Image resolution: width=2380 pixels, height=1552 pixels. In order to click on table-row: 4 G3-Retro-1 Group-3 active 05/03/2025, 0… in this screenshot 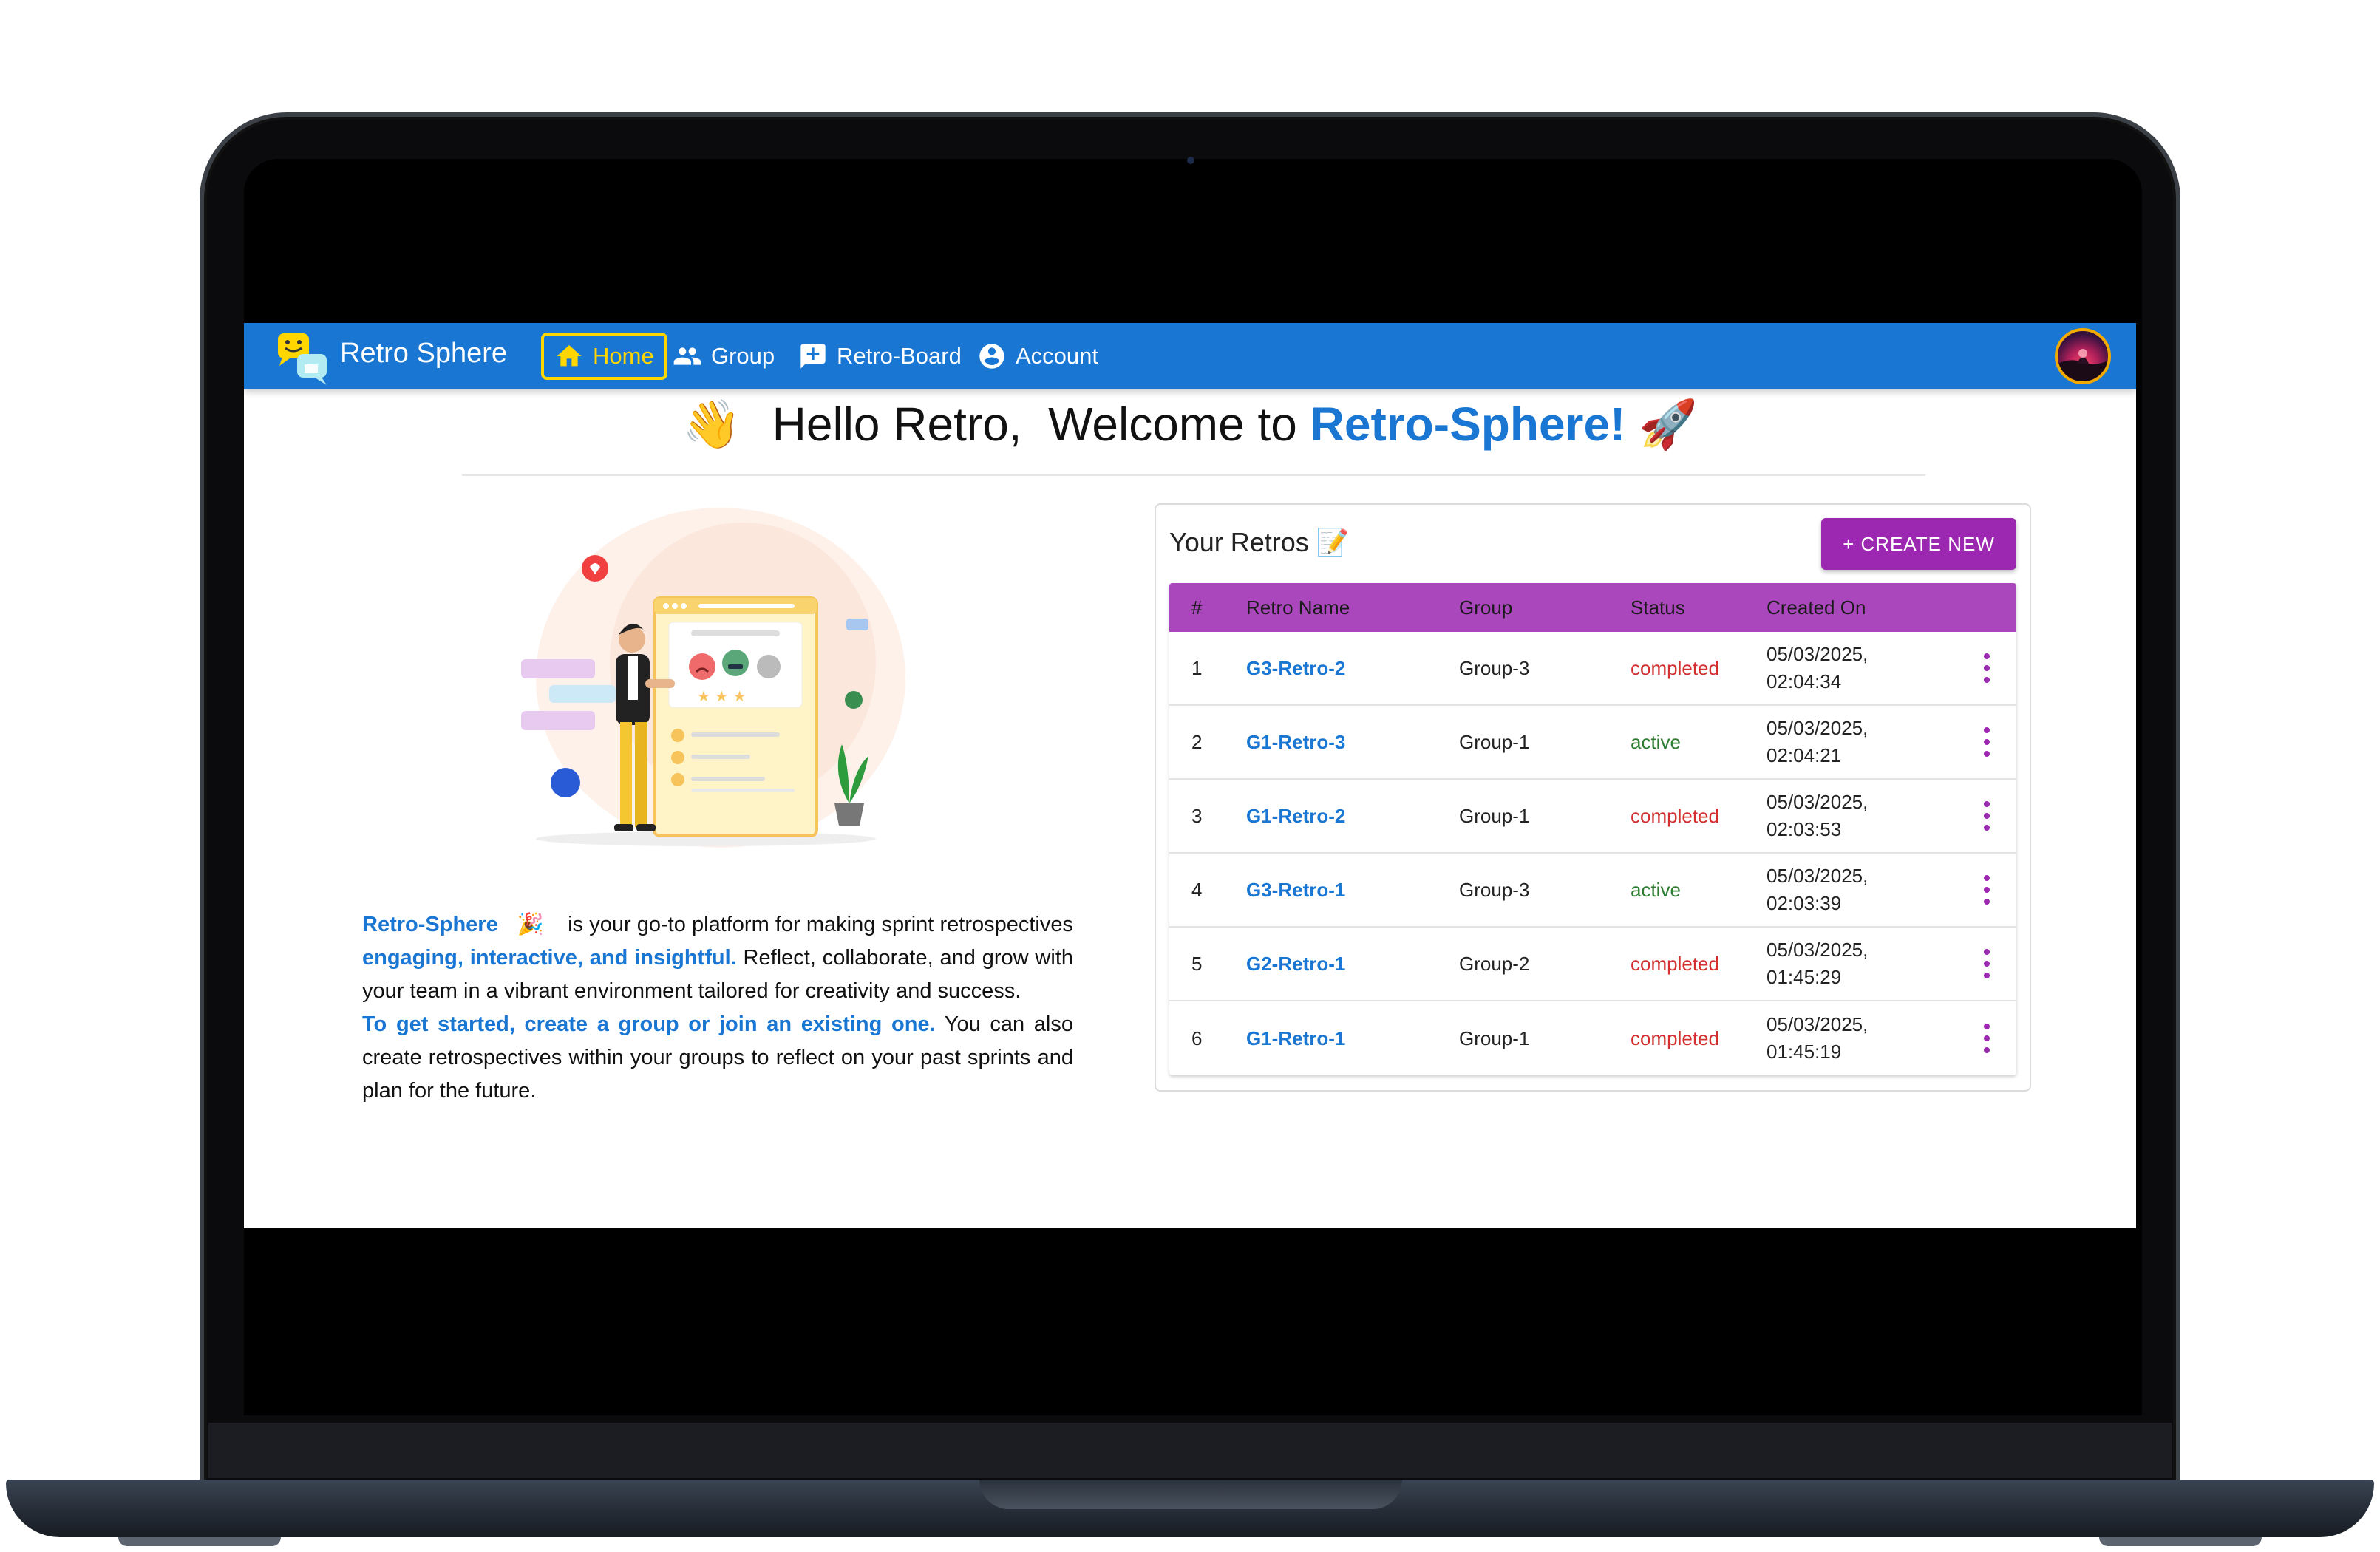, I will do `click(1592, 891)`.